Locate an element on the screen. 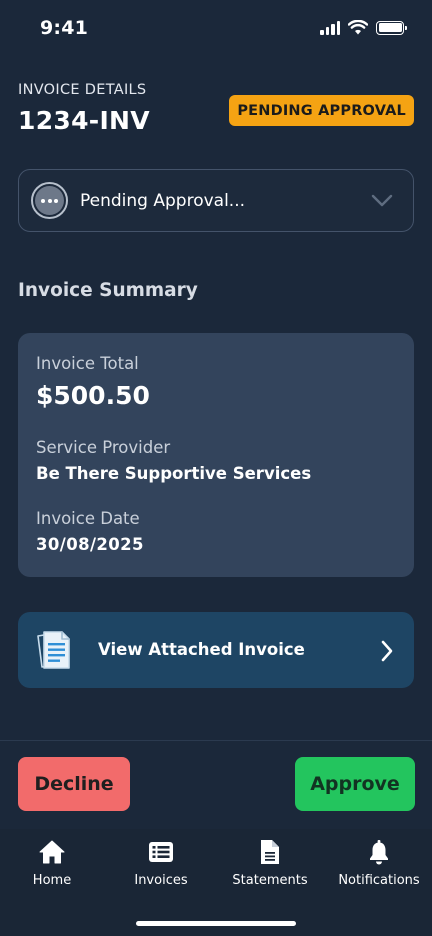 The width and height of the screenshot is (432, 936). tab-bar: Home Invoices Statements Notifications is located at coordinates (216, 882).